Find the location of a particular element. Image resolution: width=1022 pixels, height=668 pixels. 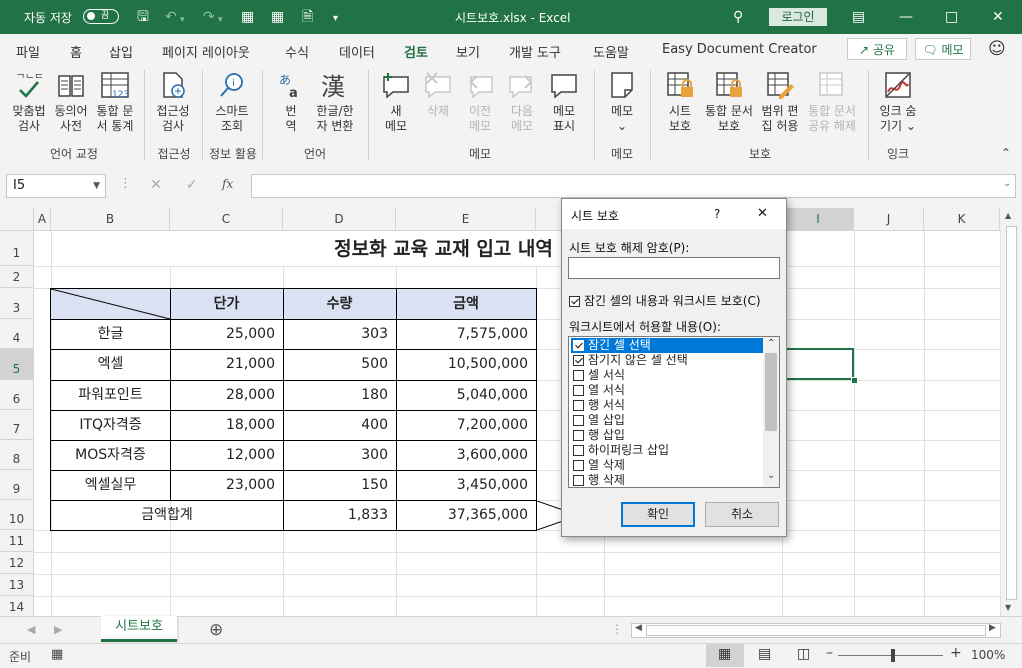

item-qty: 300 is located at coordinates (339, 455).